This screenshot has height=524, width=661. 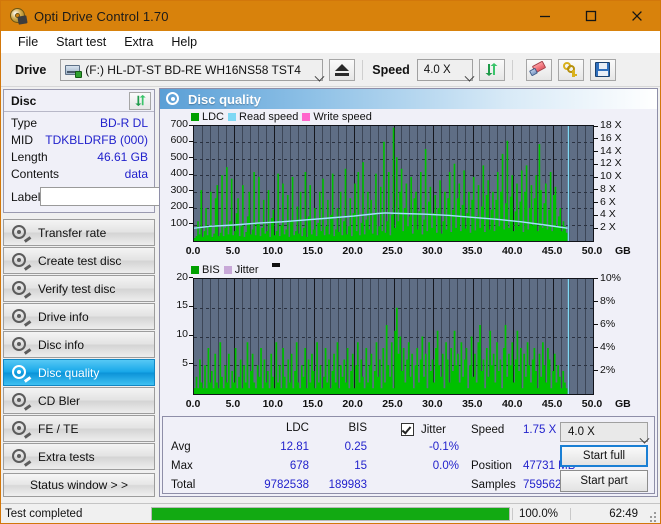 What do you see at coordinates (79, 428) in the screenshot?
I see `sidebar-item-fe-te: FE / TE` at bounding box center [79, 428].